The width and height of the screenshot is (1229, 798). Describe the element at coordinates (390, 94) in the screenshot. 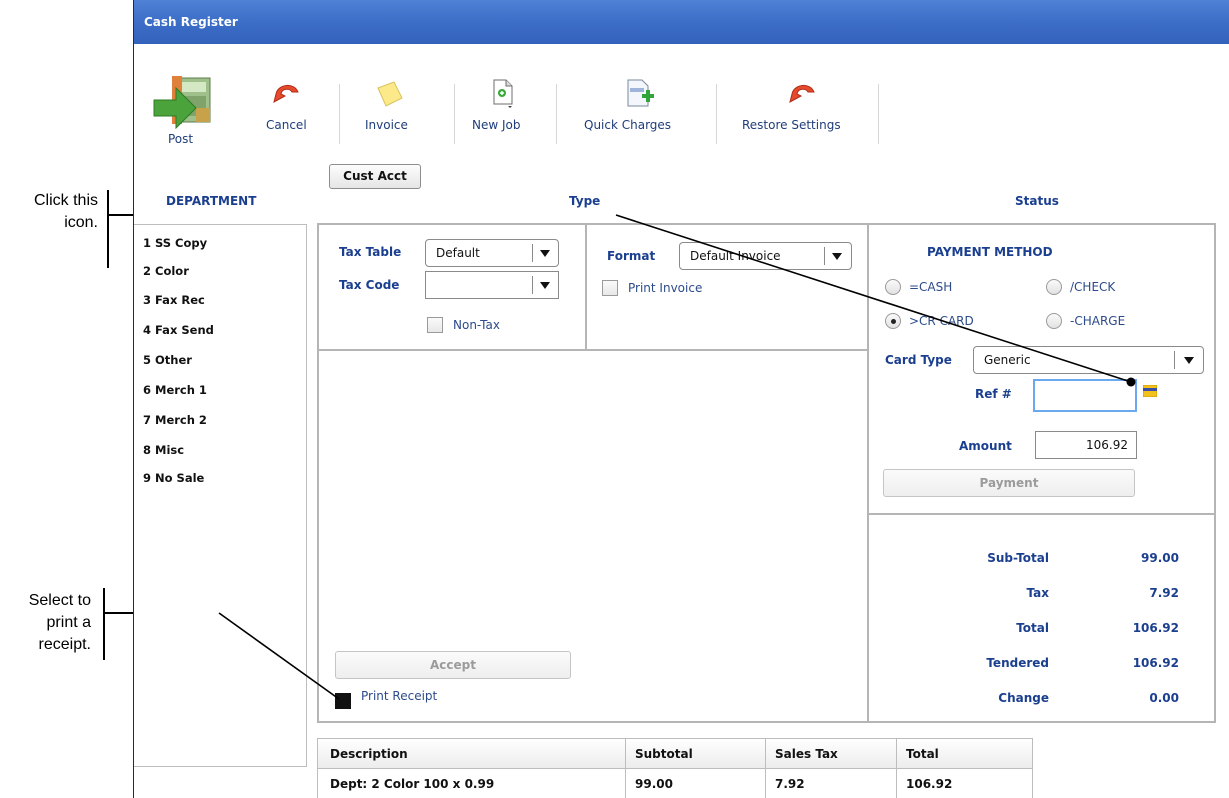

I see `note-icon` at that location.